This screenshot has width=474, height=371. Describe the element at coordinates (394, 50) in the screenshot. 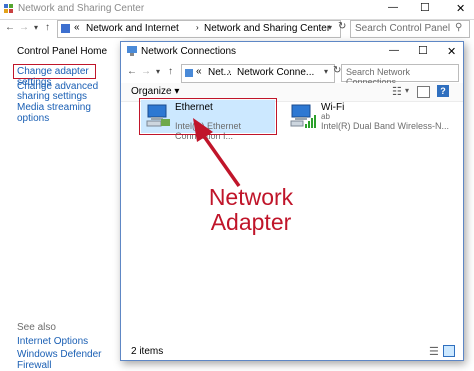

I see `dialog-minimize-button: —` at that location.